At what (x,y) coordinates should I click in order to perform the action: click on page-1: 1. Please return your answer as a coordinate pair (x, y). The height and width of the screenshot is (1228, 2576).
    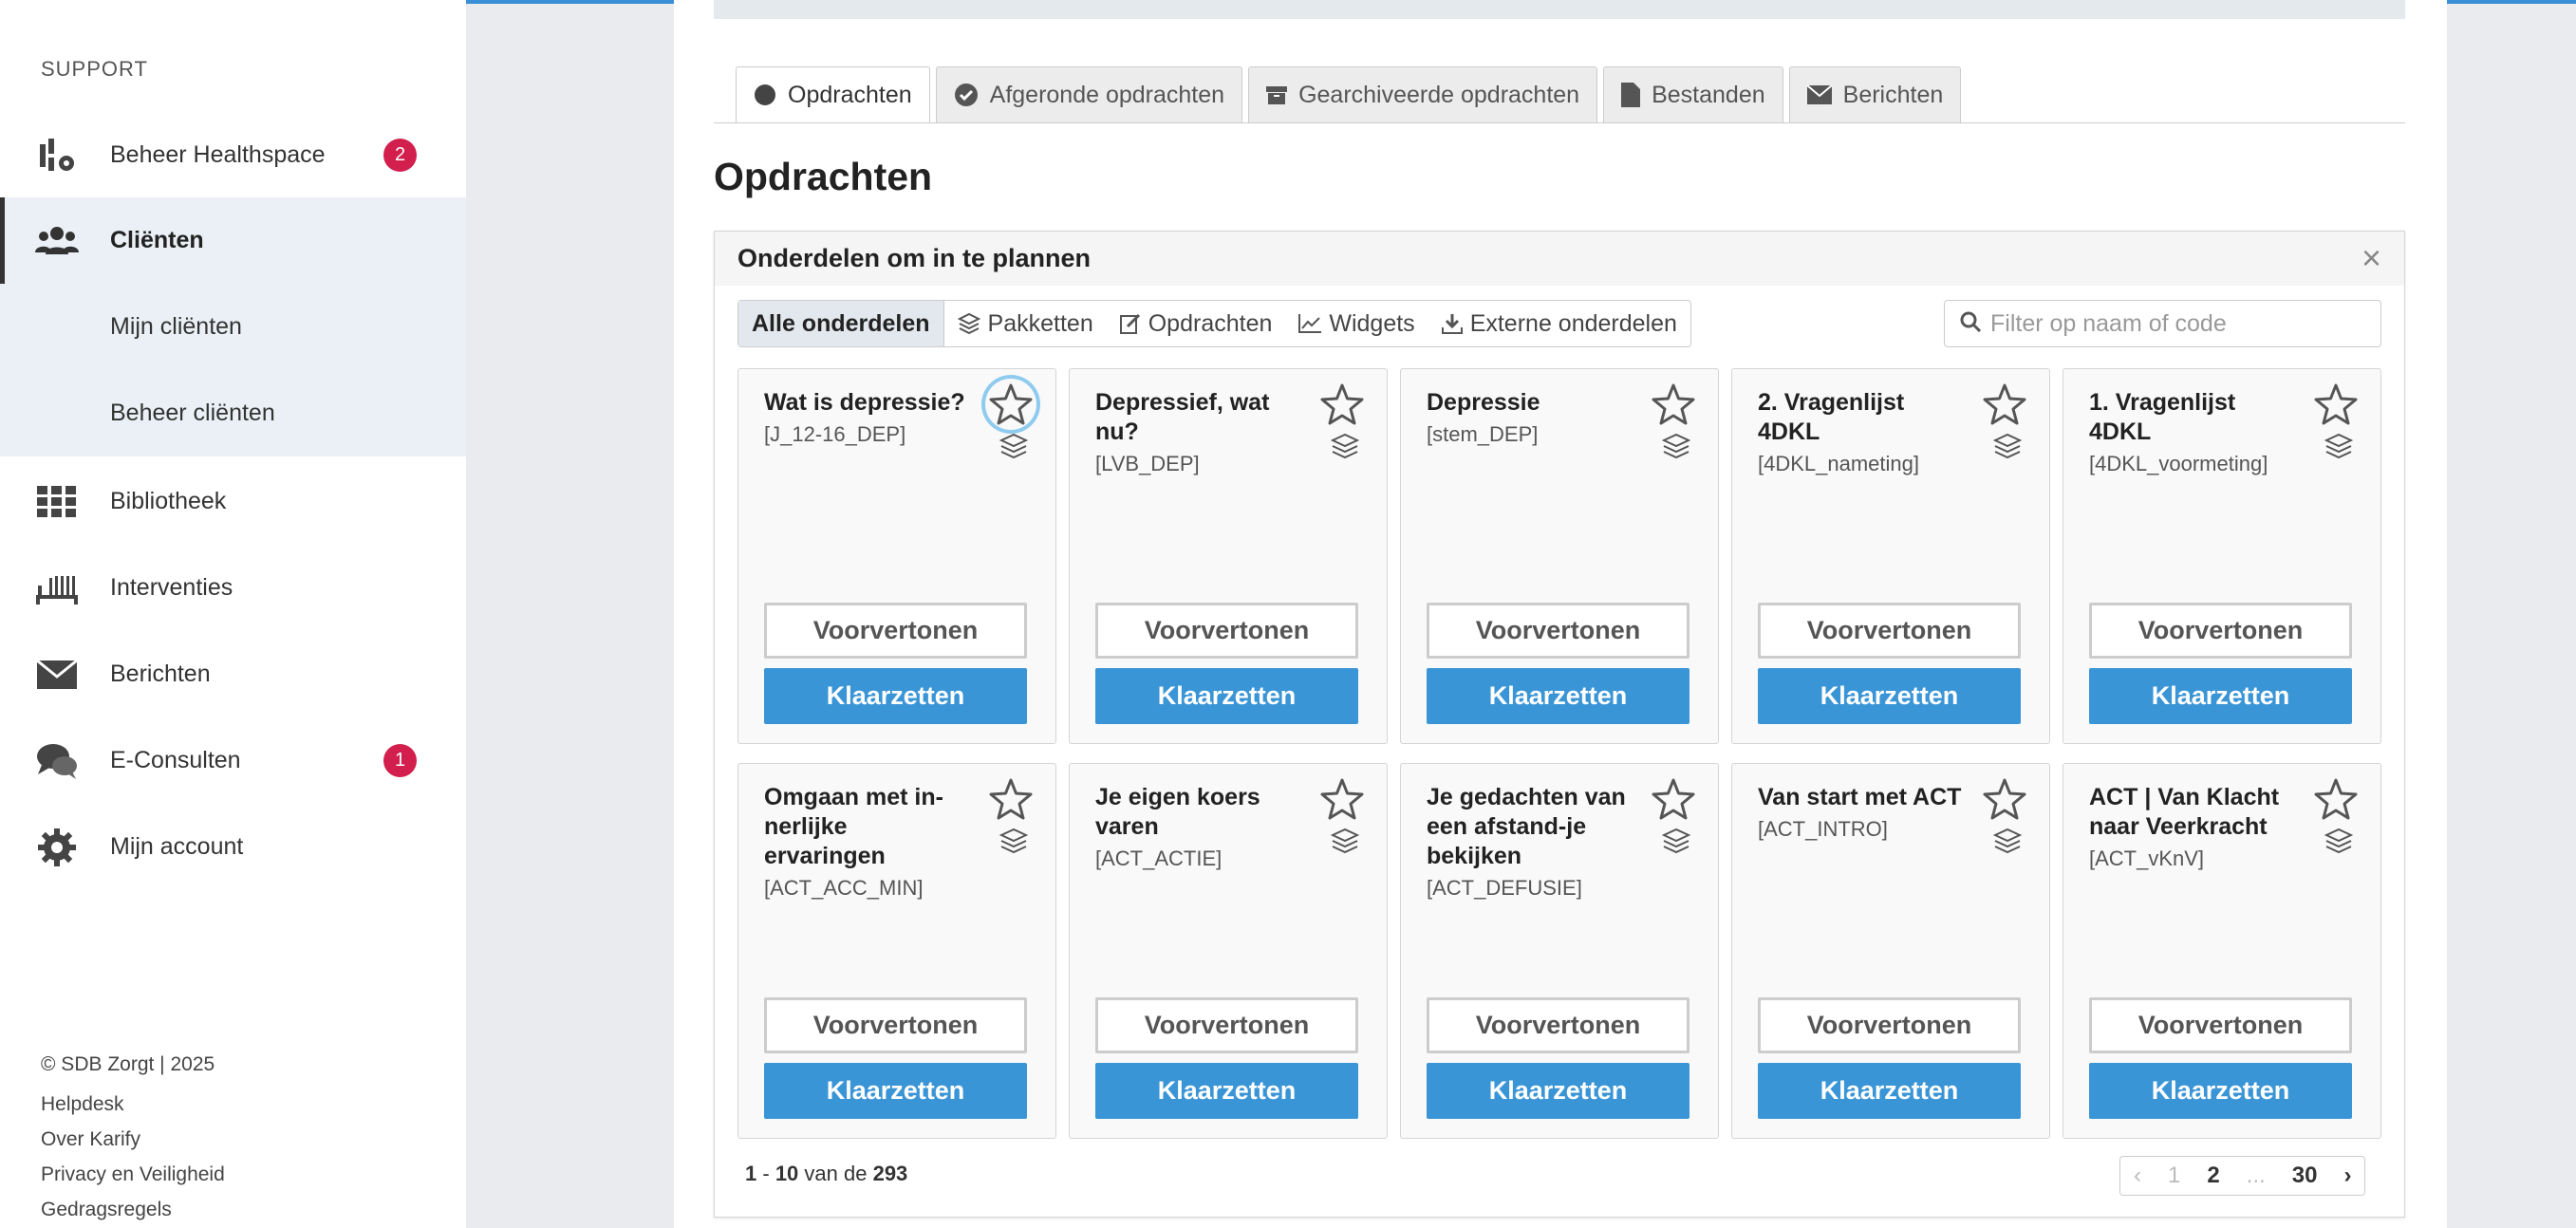
    Looking at the image, I should click on (2174, 1176).